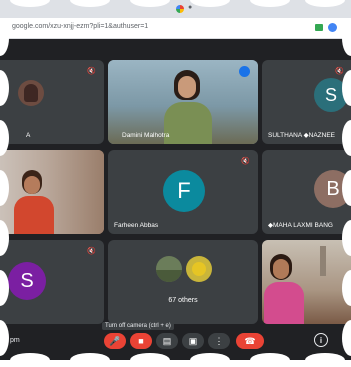 Image resolution: width=351 pixels, height=367 pixels. What do you see at coordinates (332, 27) in the screenshot?
I see `profile-avatar-icon` at bounding box center [332, 27].